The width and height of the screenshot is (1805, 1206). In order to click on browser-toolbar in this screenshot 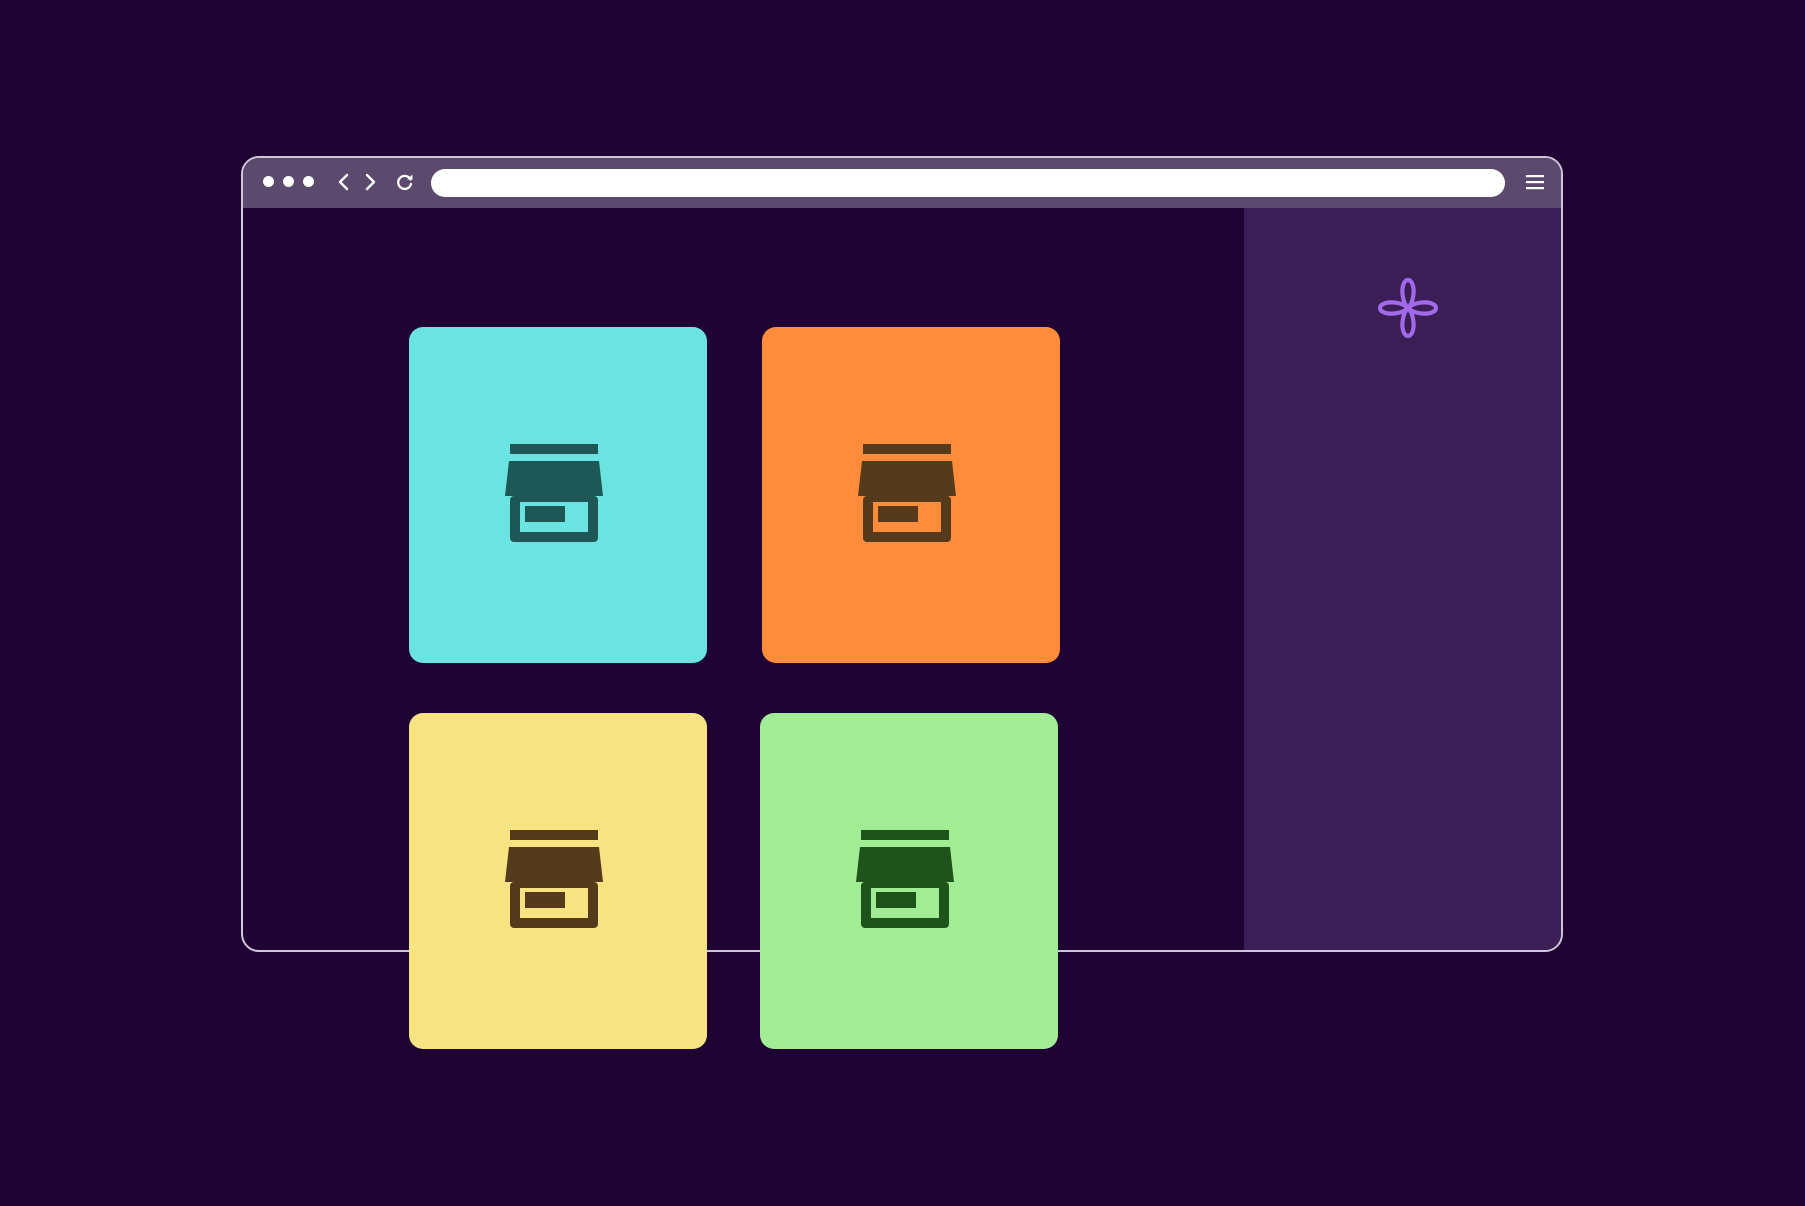, I will do `click(902, 183)`.